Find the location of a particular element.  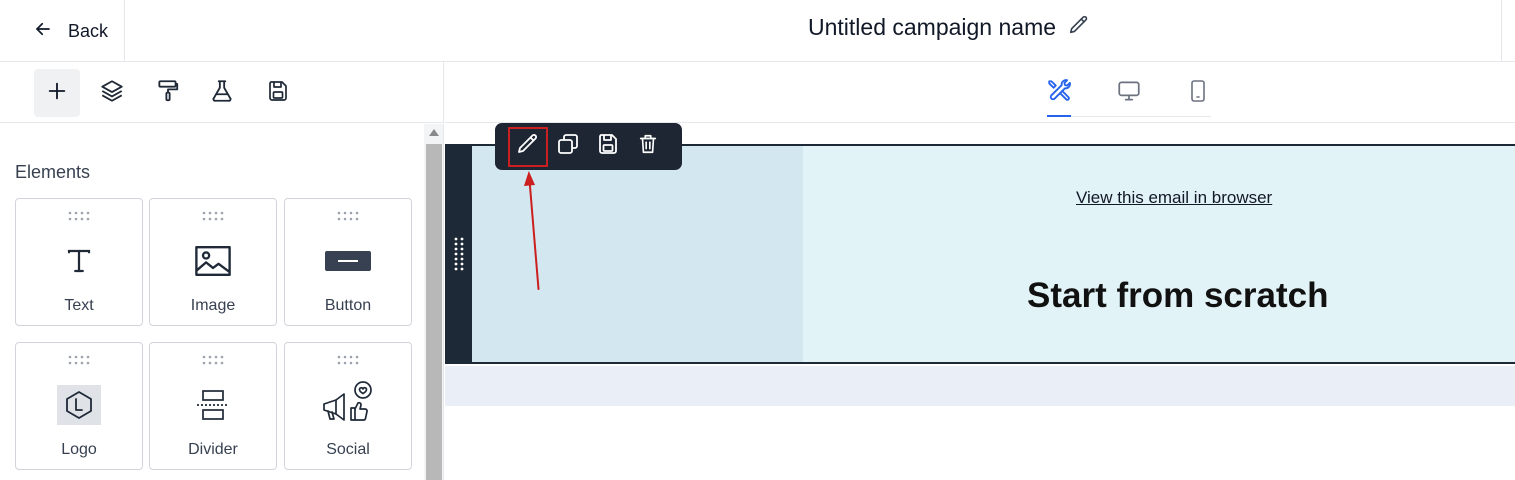

campaign-title-group: Untitled campaign name is located at coordinates (949, 27).